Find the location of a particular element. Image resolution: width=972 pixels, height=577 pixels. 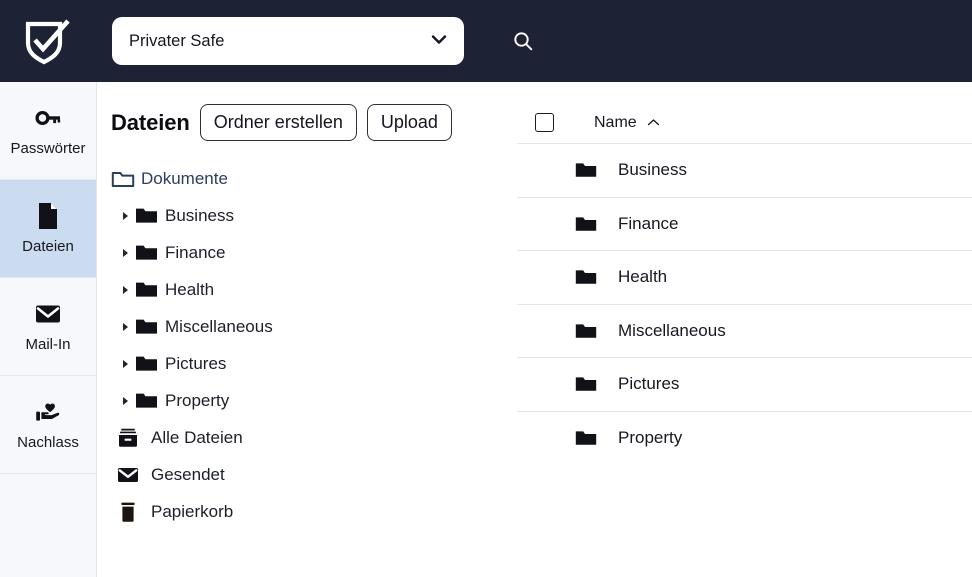

create-folder-button: Ordner erstellen is located at coordinates (278, 122).